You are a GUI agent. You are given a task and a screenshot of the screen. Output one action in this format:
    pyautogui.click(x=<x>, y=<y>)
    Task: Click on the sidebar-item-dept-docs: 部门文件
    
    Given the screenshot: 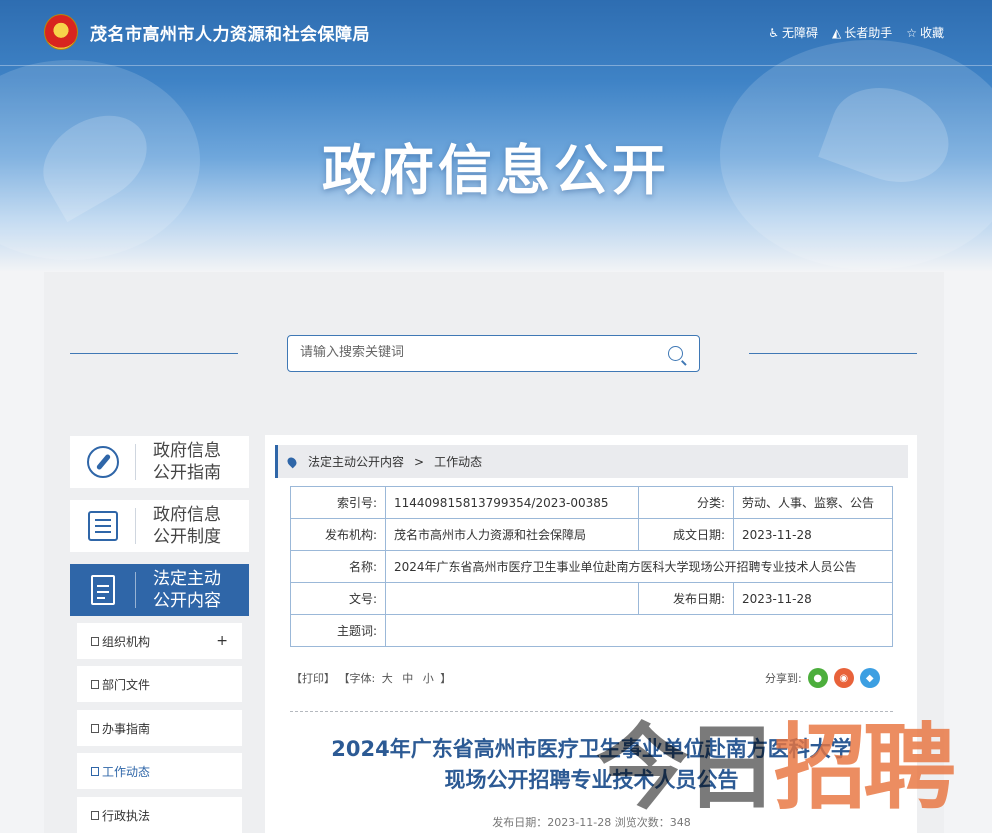 What is the action you would take?
    pyautogui.click(x=159, y=684)
    